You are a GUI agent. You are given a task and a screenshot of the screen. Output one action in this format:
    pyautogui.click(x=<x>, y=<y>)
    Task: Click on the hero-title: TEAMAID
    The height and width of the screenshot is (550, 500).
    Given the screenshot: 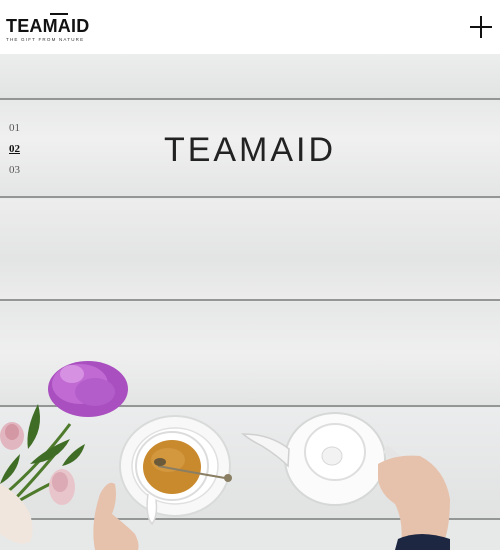 What is the action you would take?
    pyautogui.click(x=250, y=150)
    